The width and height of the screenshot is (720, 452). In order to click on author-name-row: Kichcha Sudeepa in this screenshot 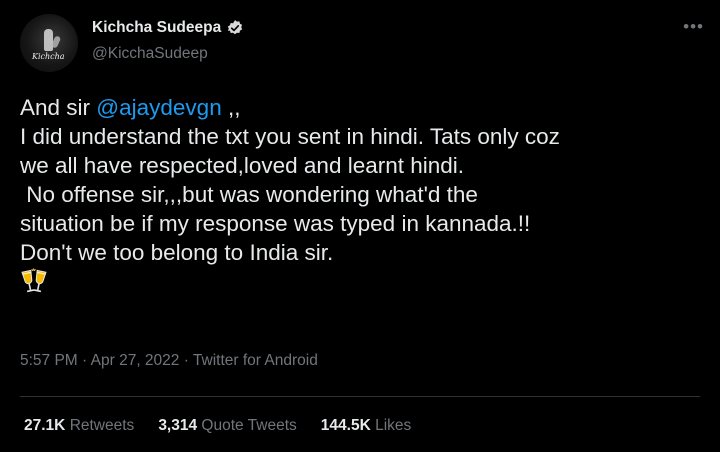, I will do `click(168, 28)`.